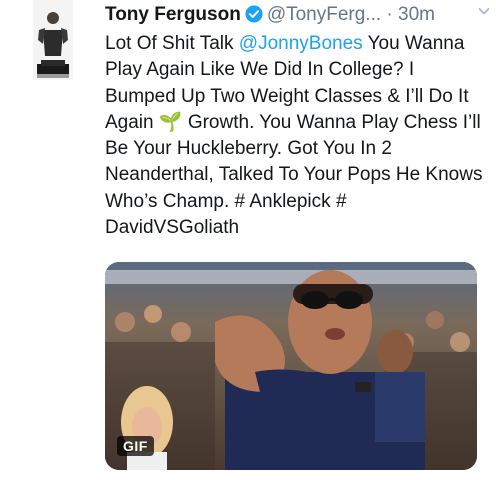 This screenshot has width=496, height=480. I want to click on verified-badge-icon, so click(254, 18).